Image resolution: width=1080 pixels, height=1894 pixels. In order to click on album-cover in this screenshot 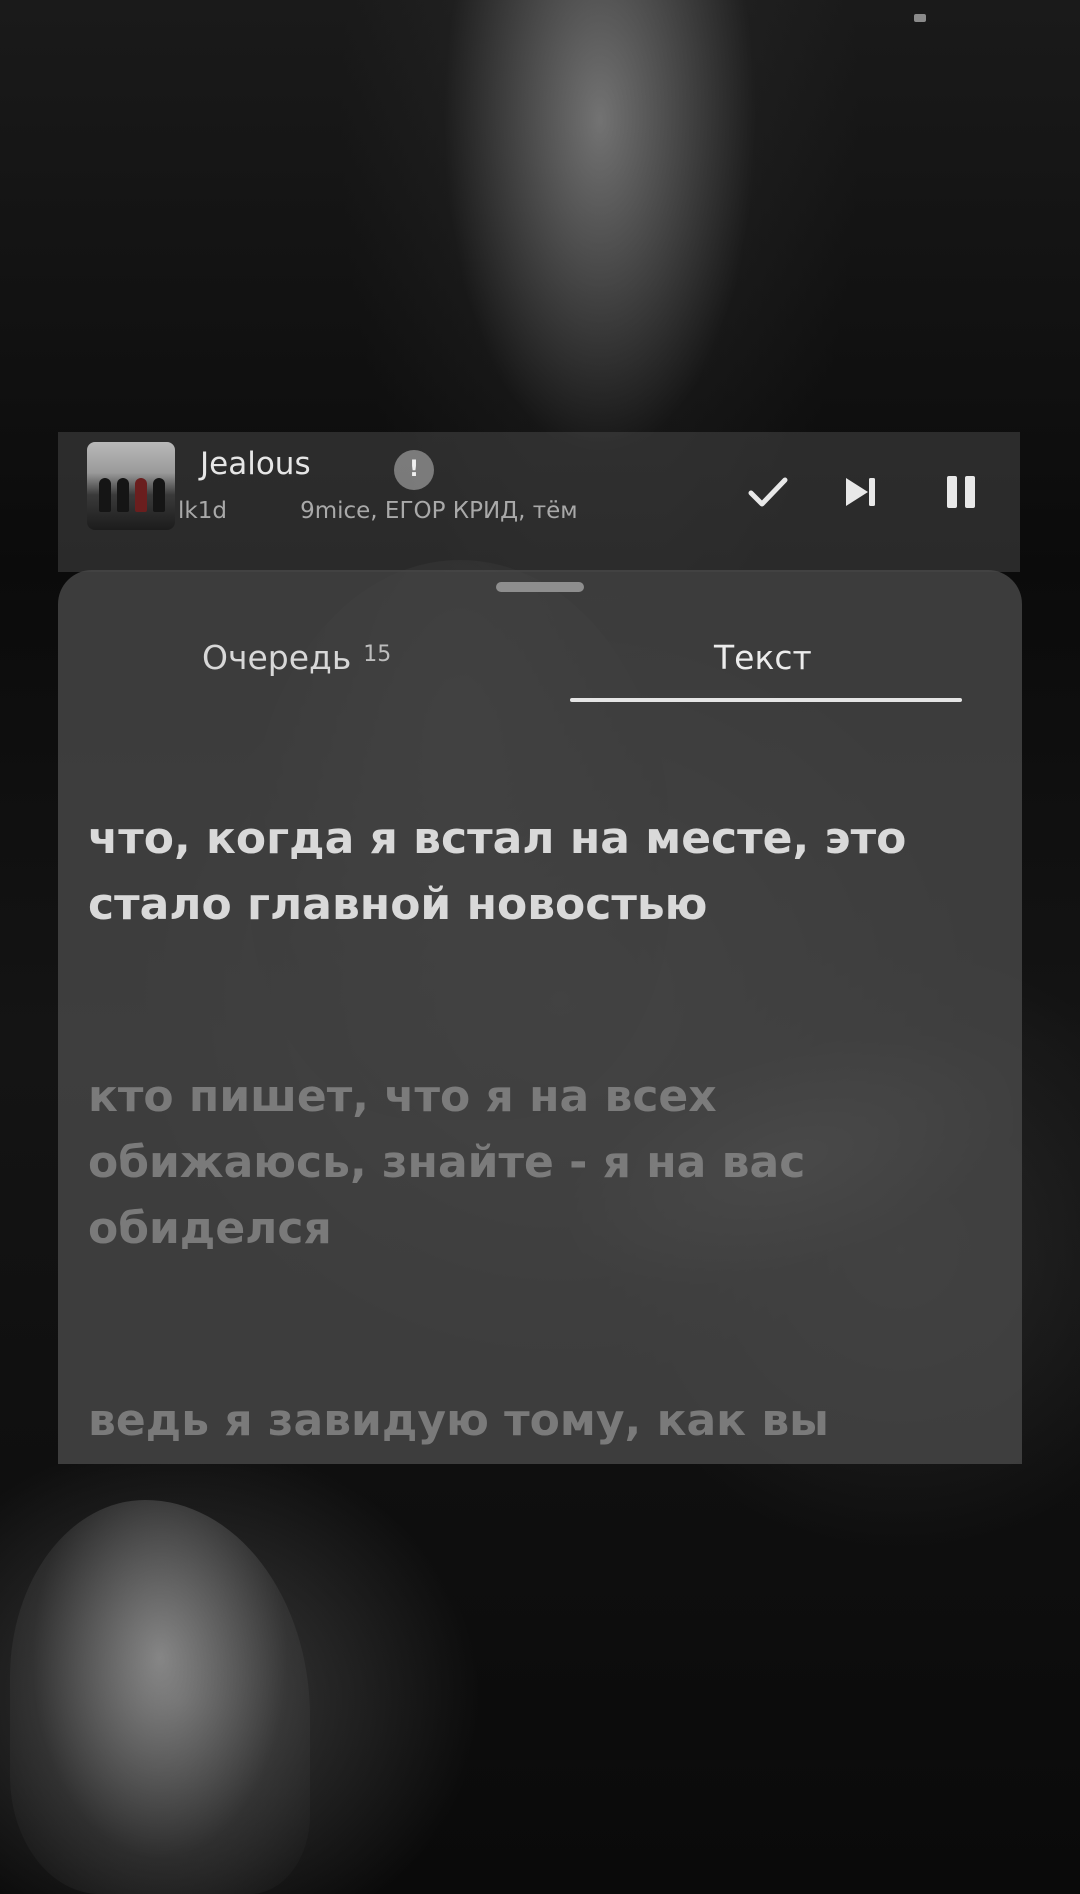, I will do `click(131, 486)`.